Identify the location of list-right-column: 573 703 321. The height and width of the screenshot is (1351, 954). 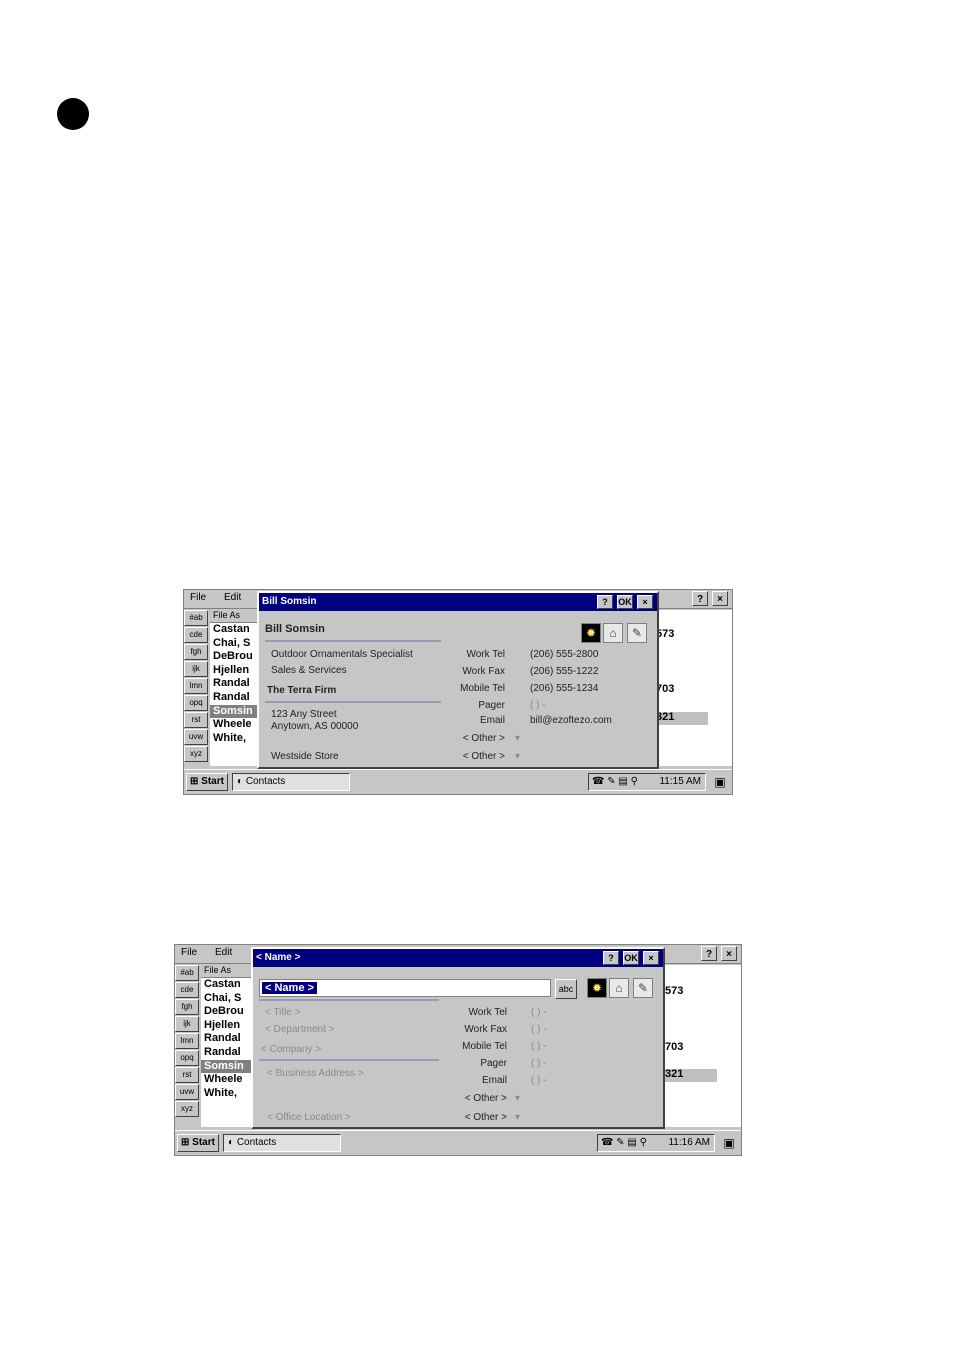
(692, 688).